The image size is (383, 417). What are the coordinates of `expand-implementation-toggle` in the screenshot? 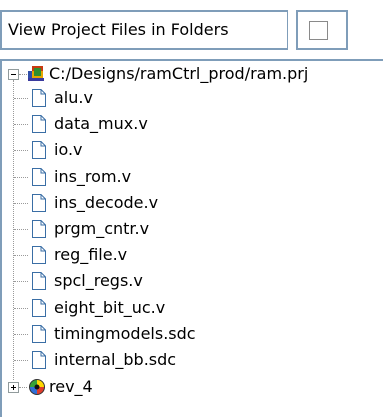 It's located at (13, 387).